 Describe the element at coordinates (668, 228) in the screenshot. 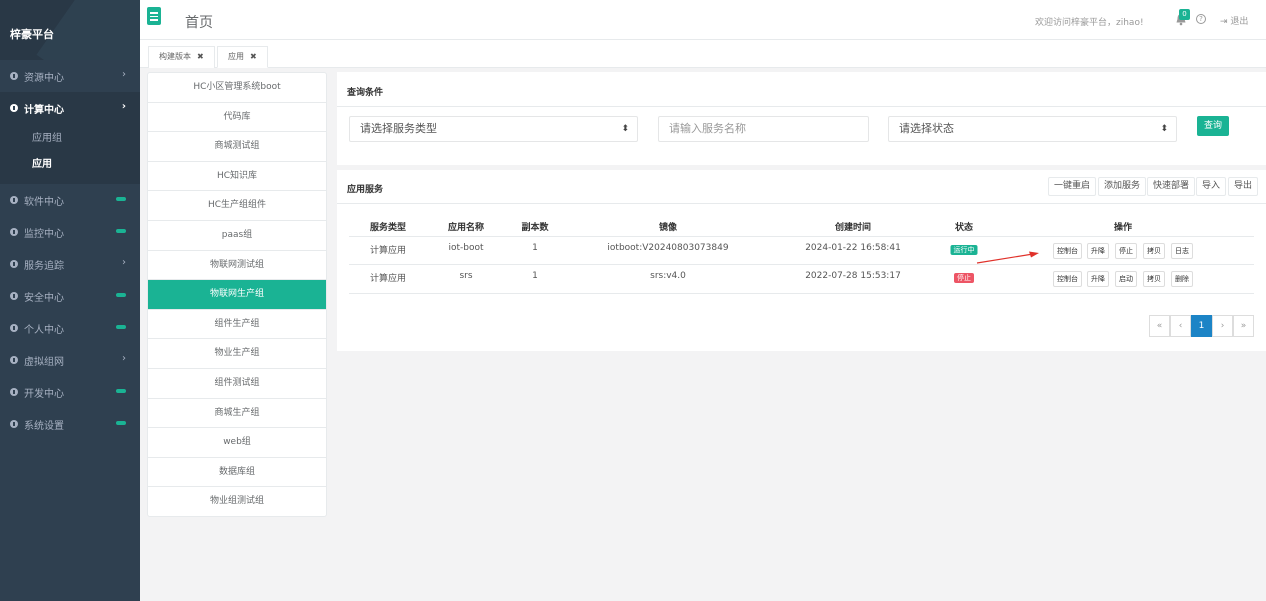

I see `column-header: 镜像` at that location.